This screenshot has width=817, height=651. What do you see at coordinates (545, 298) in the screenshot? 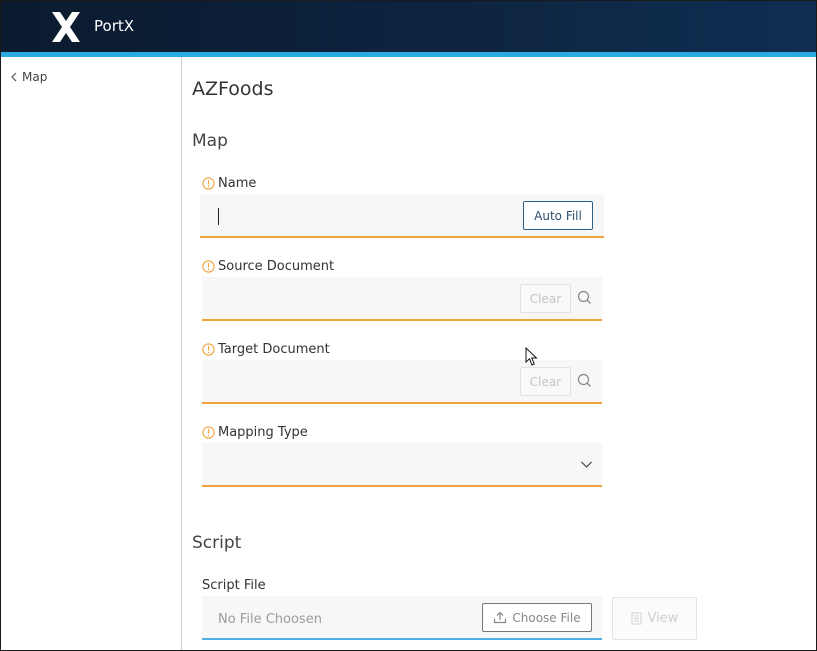
I see `source-clear-button: Clear` at bounding box center [545, 298].